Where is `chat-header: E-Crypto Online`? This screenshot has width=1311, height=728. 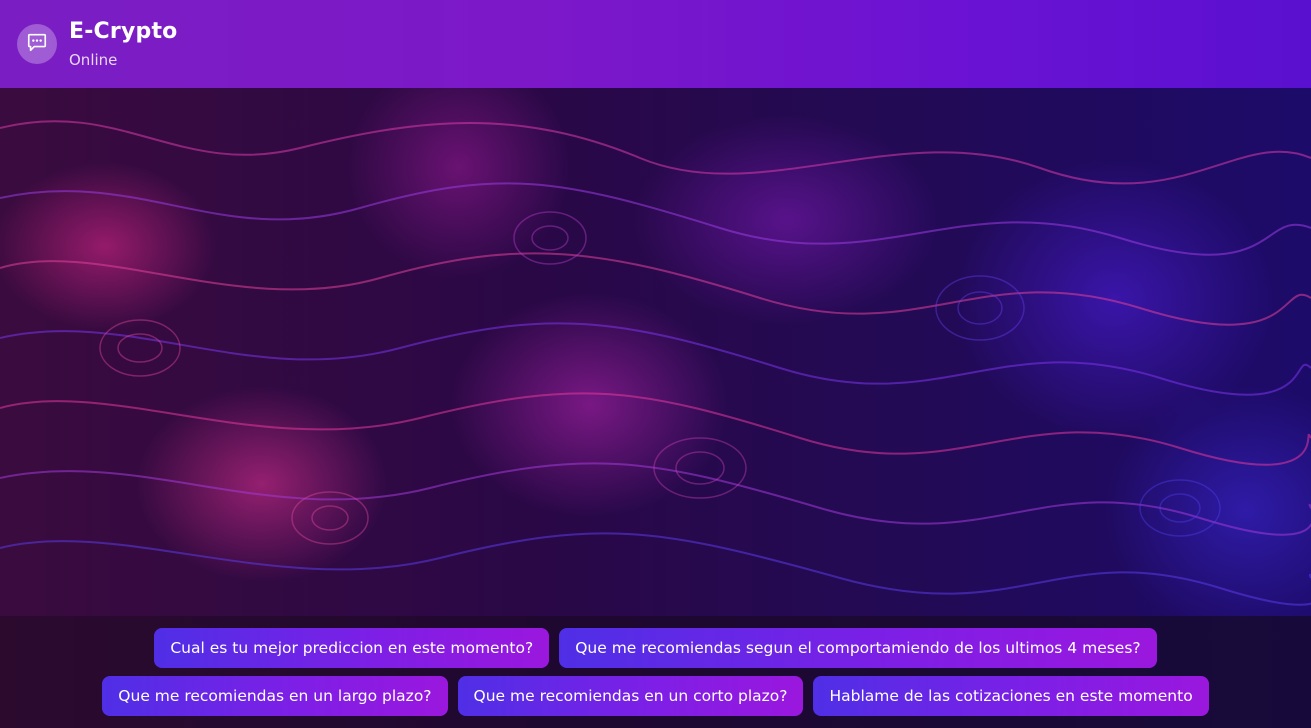 chat-header: E-Crypto Online is located at coordinates (655, 44).